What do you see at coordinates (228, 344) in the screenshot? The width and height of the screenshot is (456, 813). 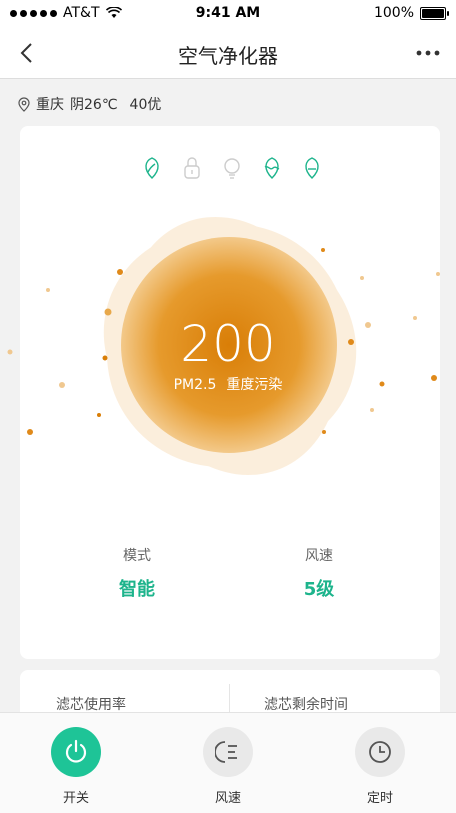 I see `pm25-value: 200` at bounding box center [228, 344].